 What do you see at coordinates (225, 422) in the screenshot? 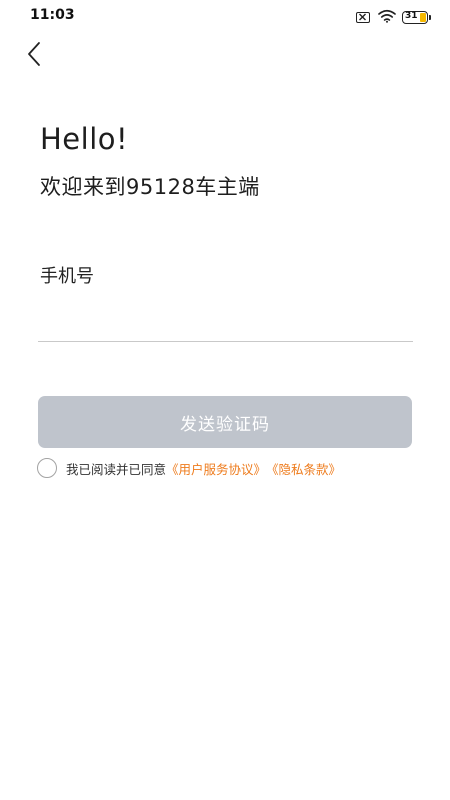
I see `send-code-button: 发送验证码` at bounding box center [225, 422].